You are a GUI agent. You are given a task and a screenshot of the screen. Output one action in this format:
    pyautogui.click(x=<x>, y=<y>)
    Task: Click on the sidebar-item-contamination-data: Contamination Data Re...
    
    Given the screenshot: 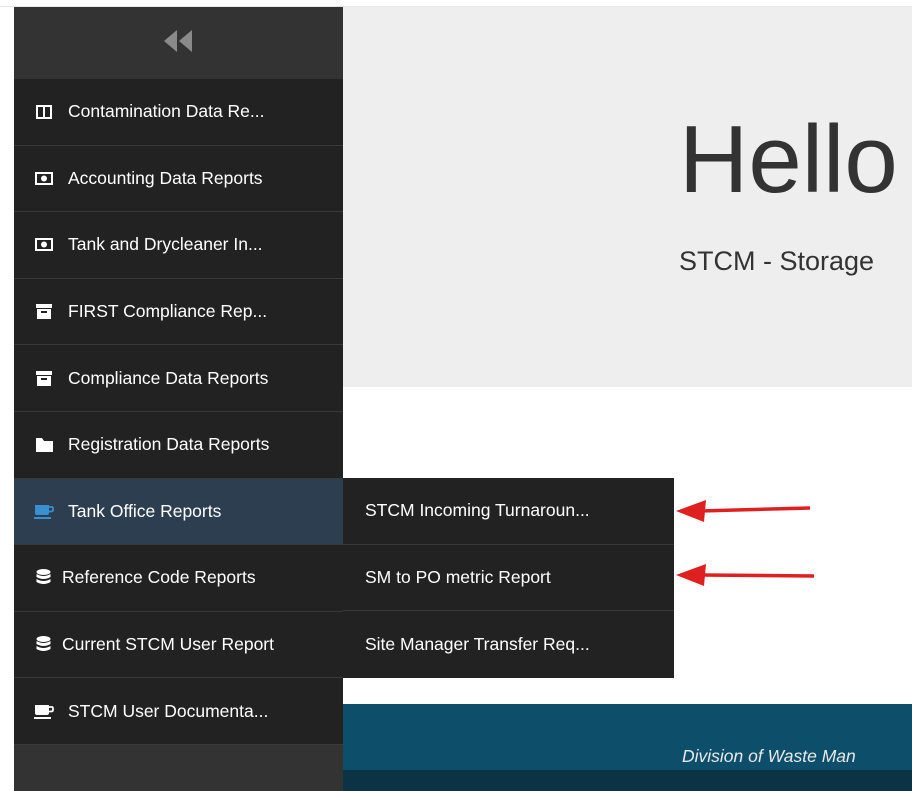 What is the action you would take?
    pyautogui.click(x=178, y=112)
    